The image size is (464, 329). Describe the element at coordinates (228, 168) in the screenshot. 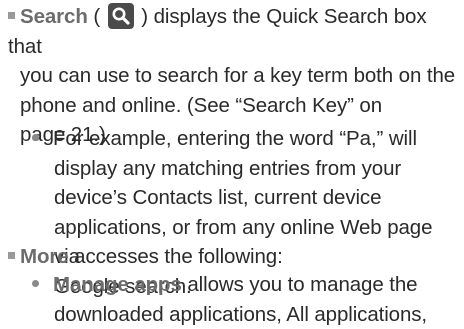

I see `example-line-2: display any matching entries from your` at that location.